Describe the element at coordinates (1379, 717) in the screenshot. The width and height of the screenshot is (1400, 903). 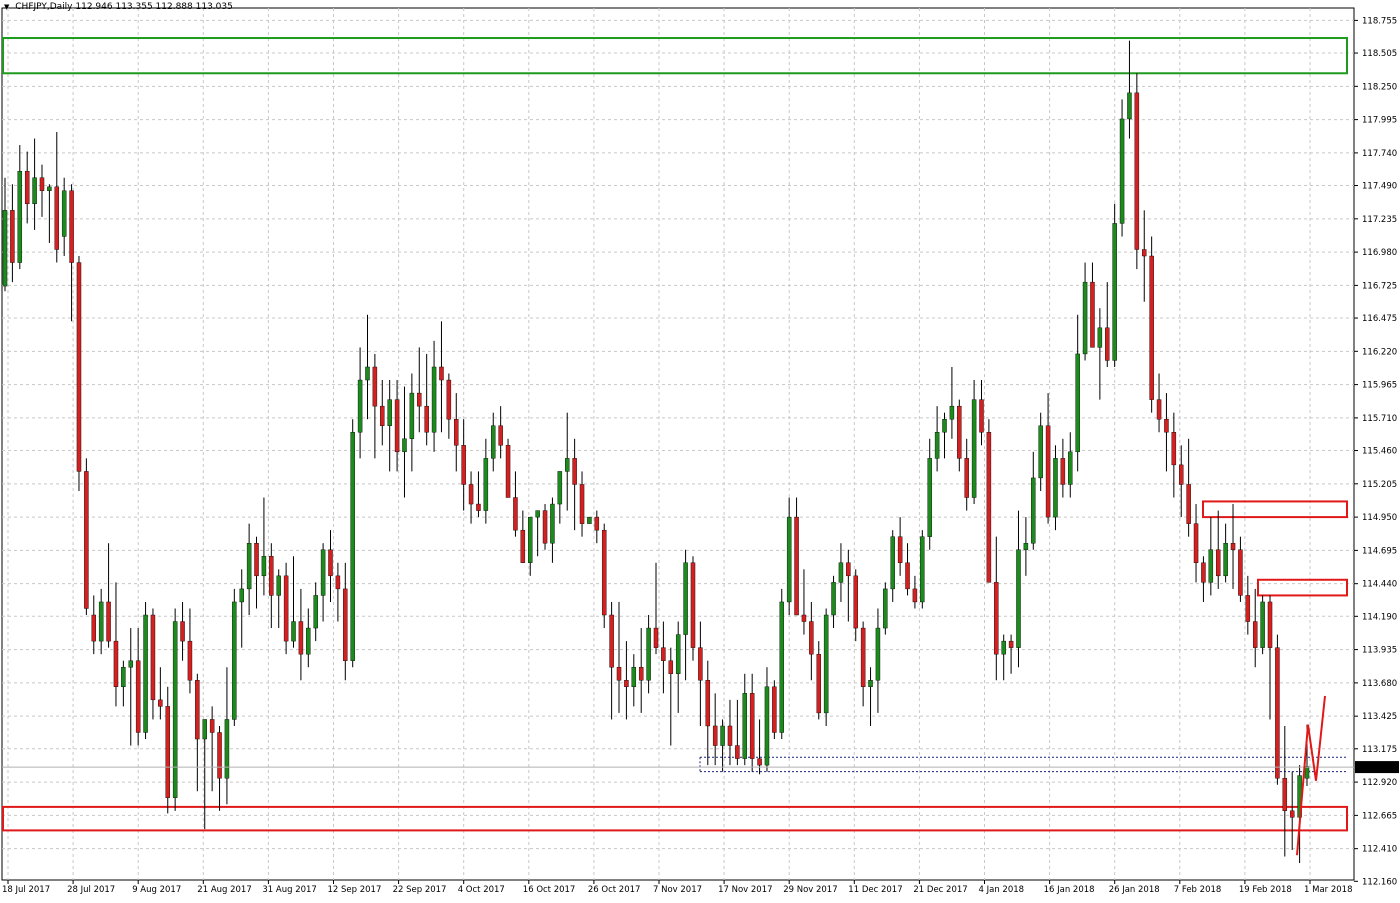
I see `y-tick-label: 113.425` at that location.